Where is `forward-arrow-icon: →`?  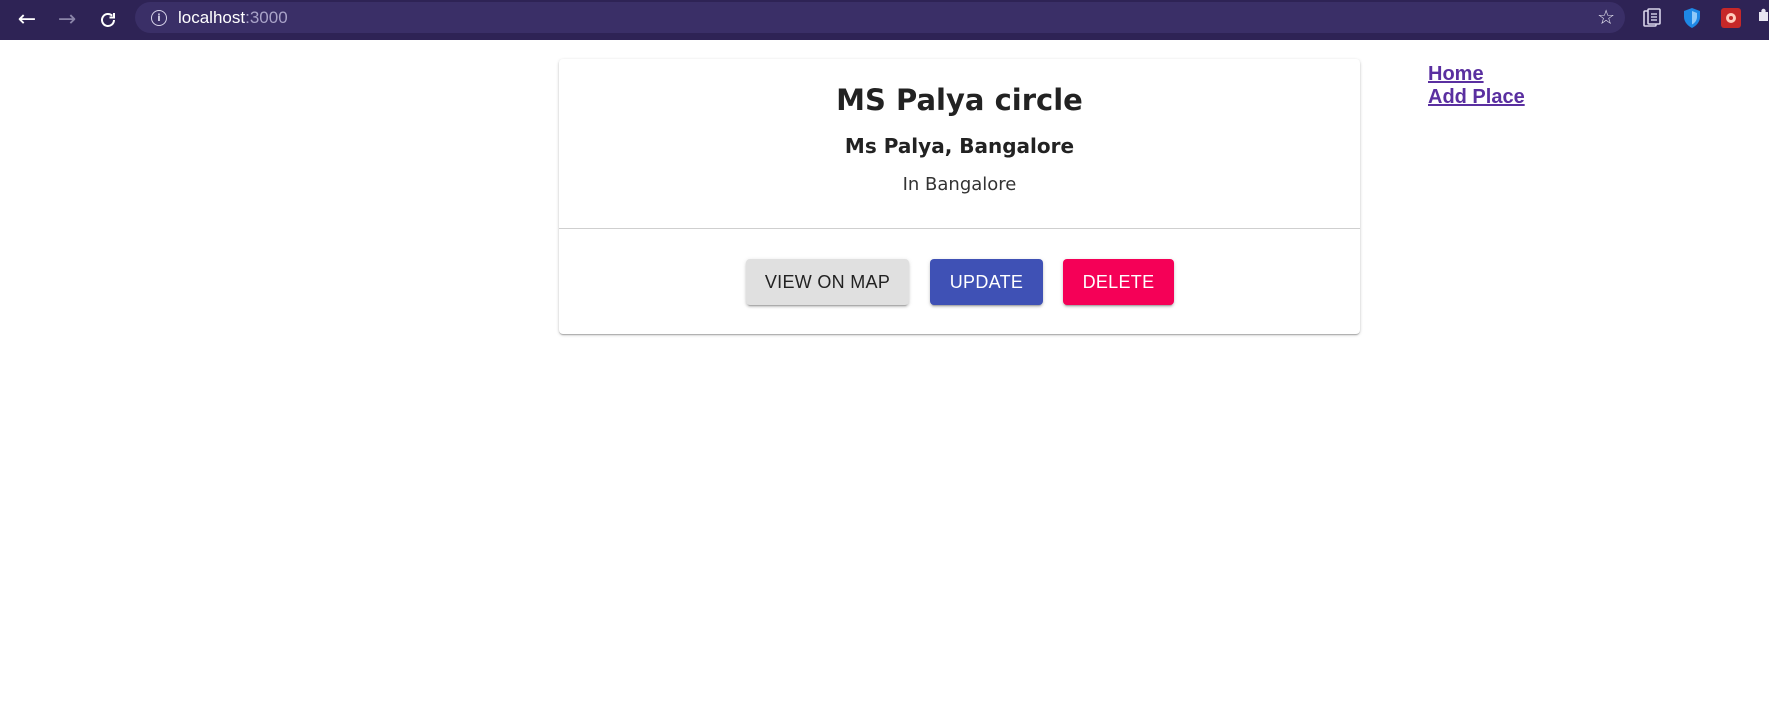
forward-arrow-icon: → is located at coordinates (67, 20).